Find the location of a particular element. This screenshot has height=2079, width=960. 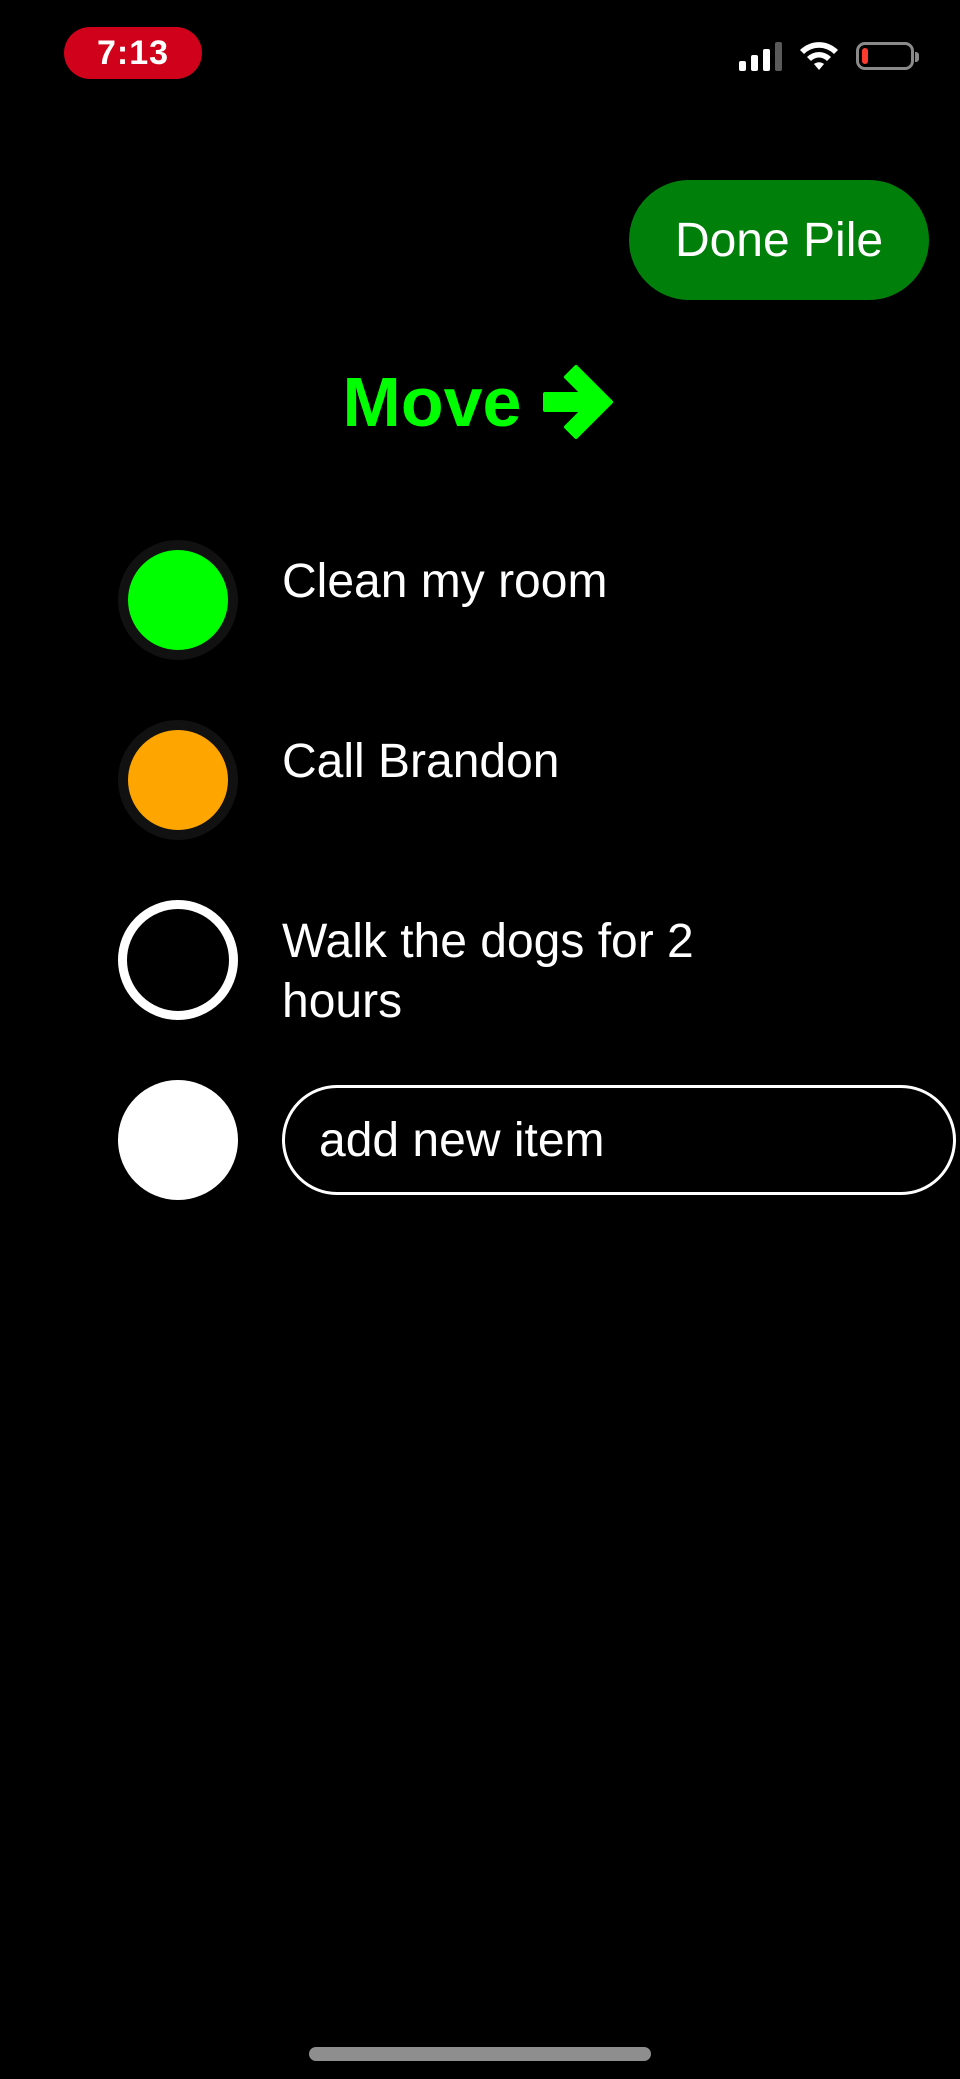

task-row: Clean my room is located at coordinates (539, 630).